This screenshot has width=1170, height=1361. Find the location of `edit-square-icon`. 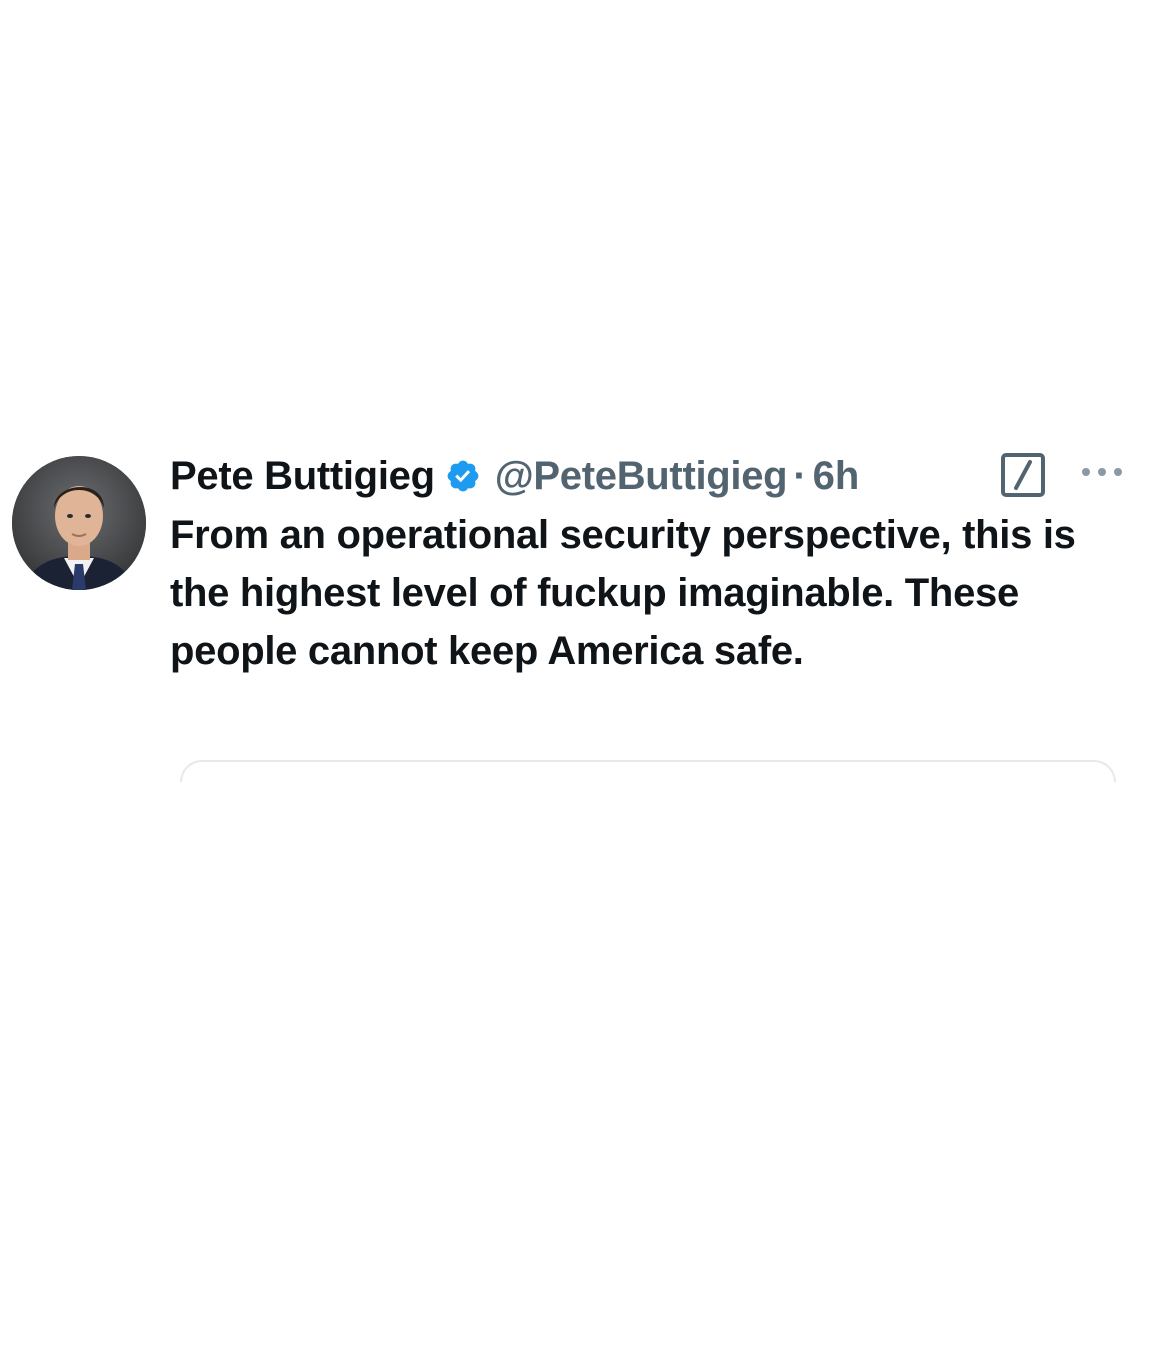

edit-square-icon is located at coordinates (1023, 475).